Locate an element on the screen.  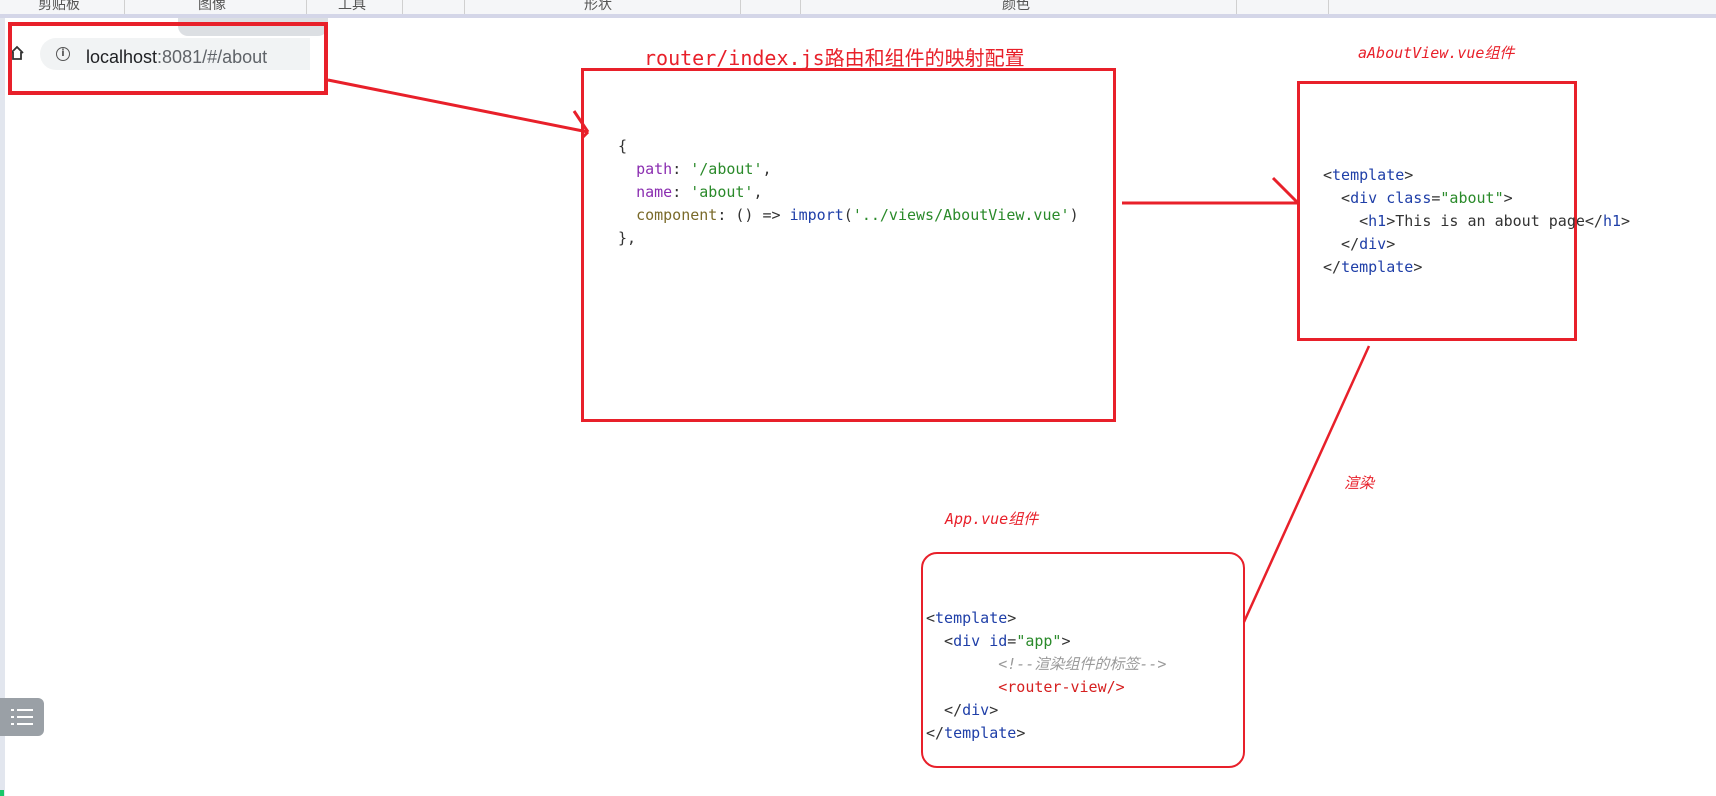
code-line: <div class="about"> is located at coordinates (1418, 198).